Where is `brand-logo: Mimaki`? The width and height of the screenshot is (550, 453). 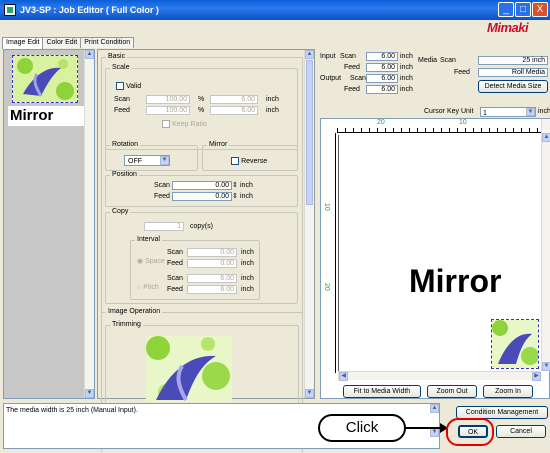
brand-logo: Mimaki is located at coordinates (508, 27).